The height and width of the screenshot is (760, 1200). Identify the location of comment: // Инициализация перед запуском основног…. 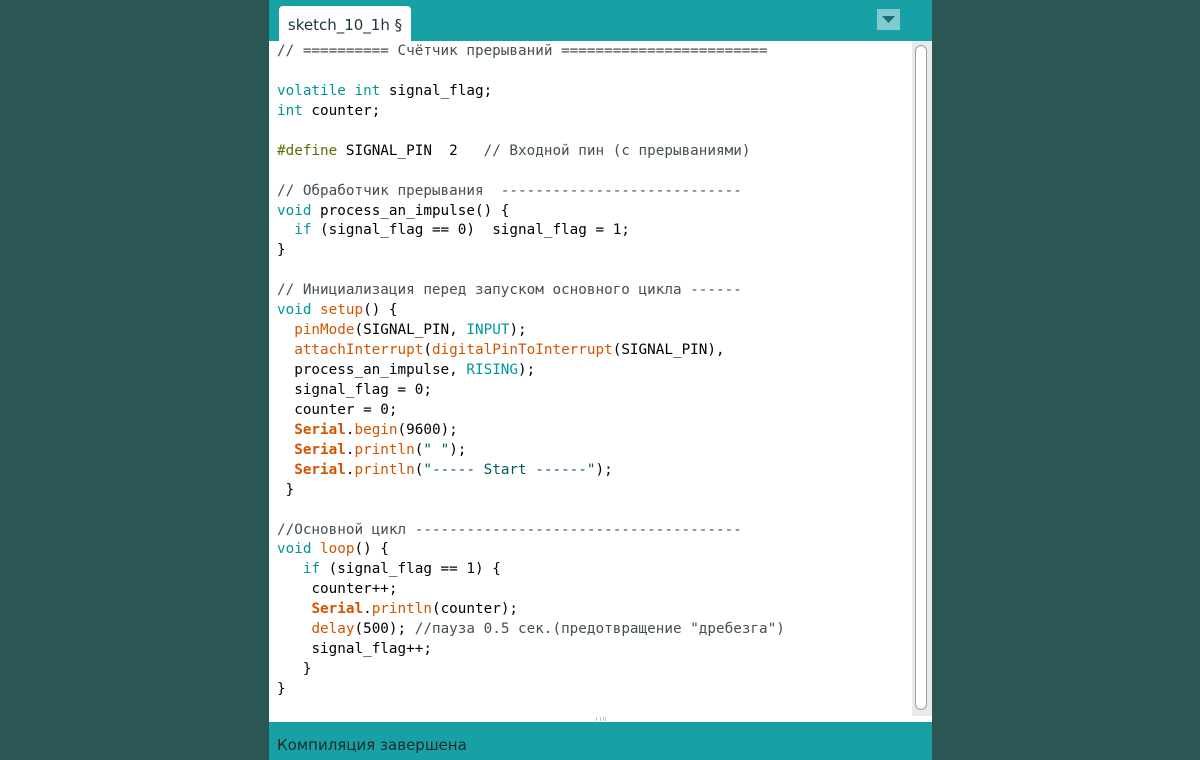
(509, 290).